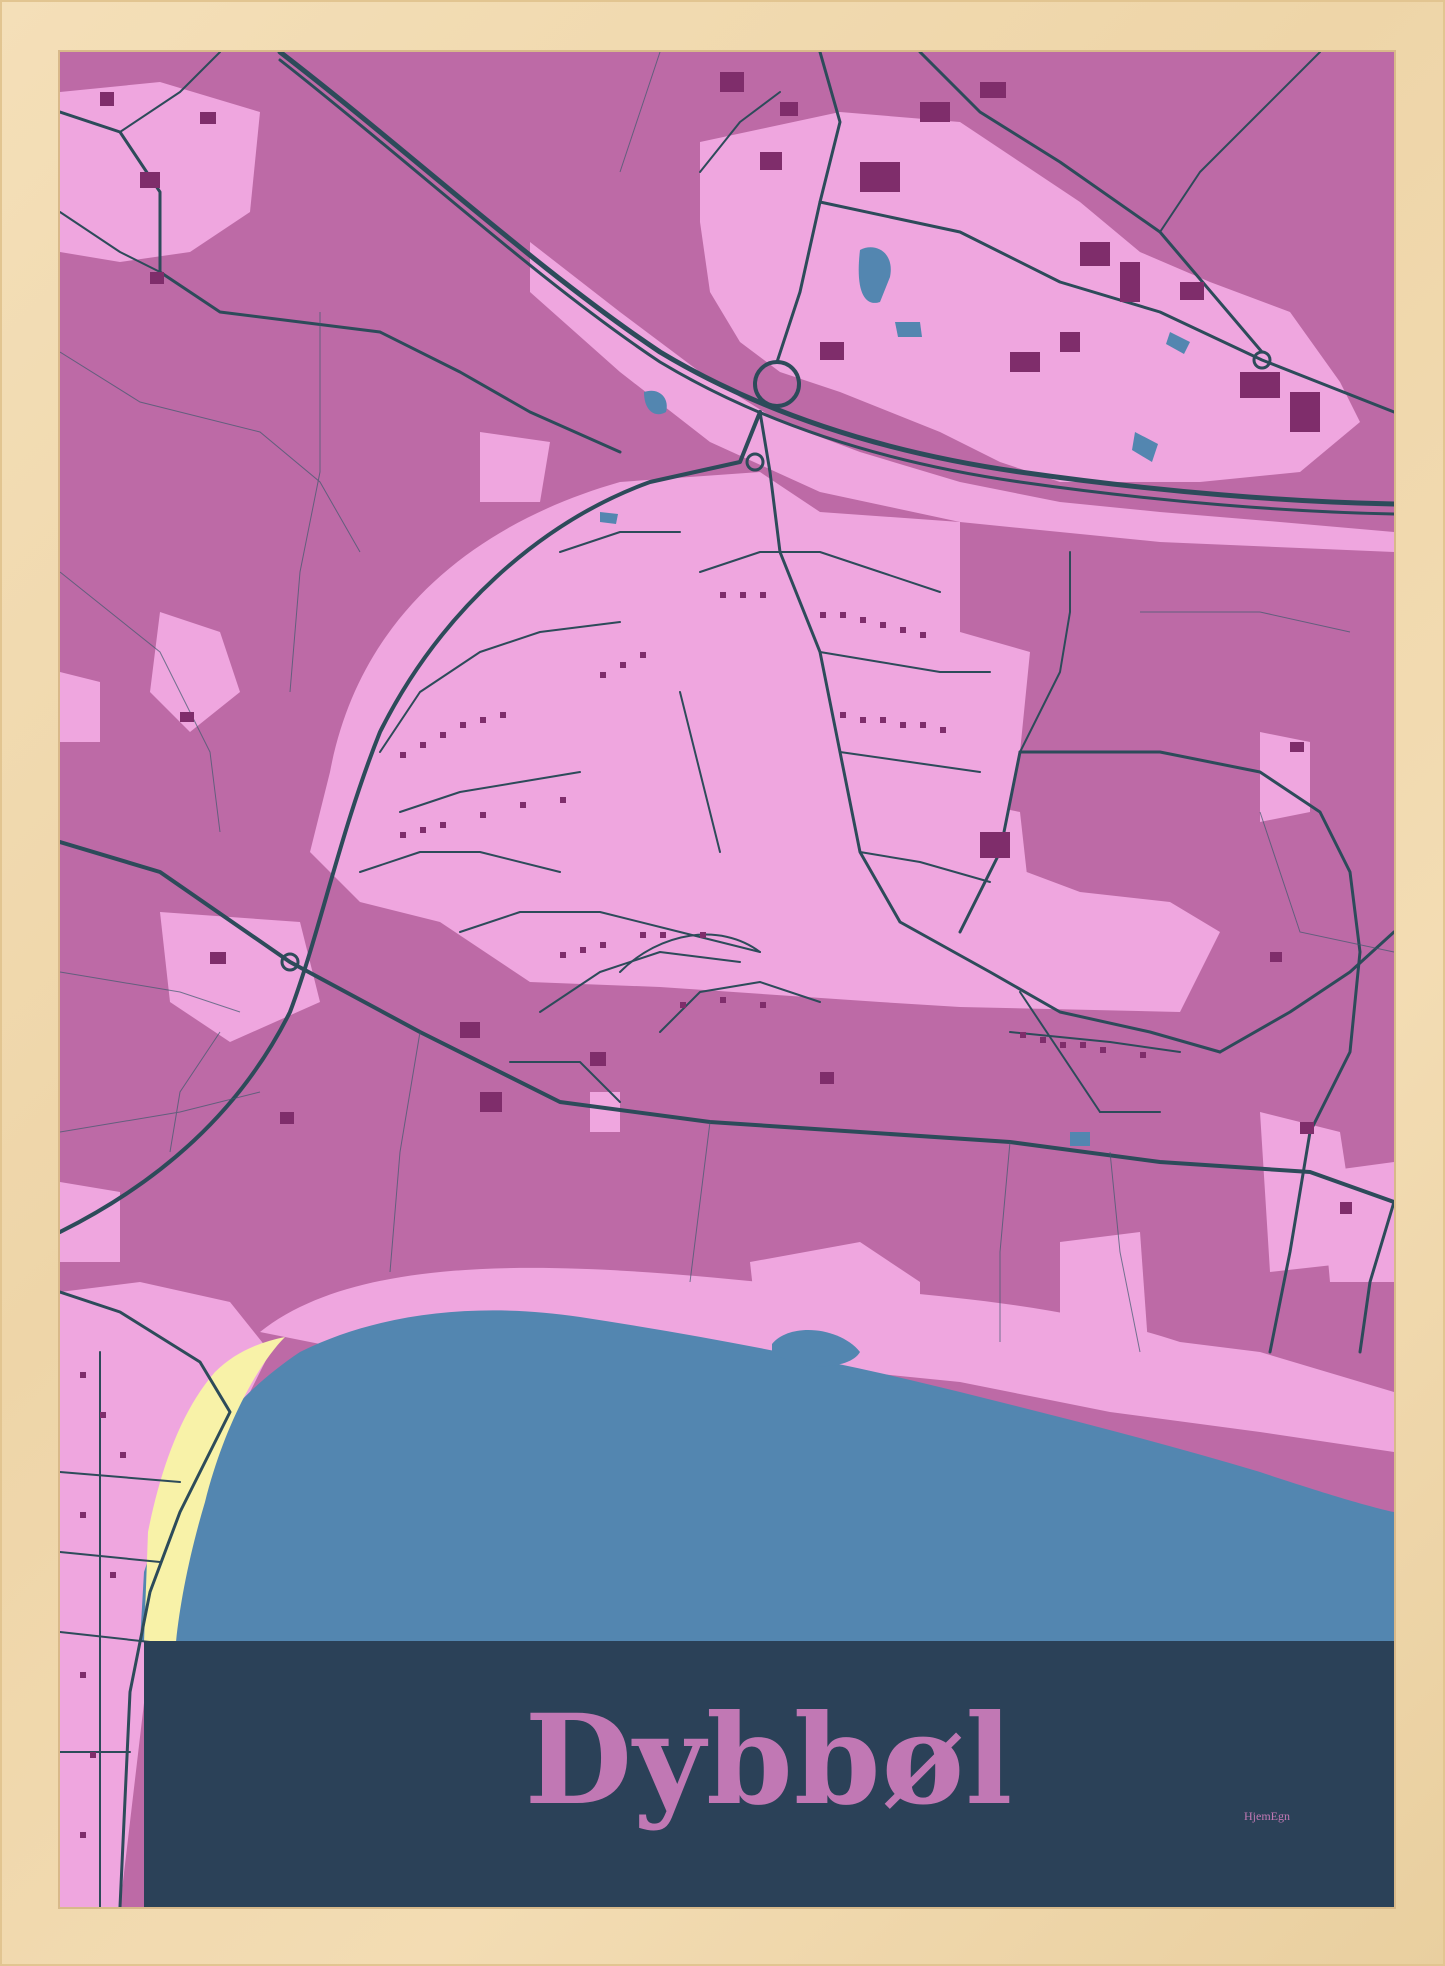  I want to click on title-band: Dybbøl HjemEgn, so click(769, 1774).